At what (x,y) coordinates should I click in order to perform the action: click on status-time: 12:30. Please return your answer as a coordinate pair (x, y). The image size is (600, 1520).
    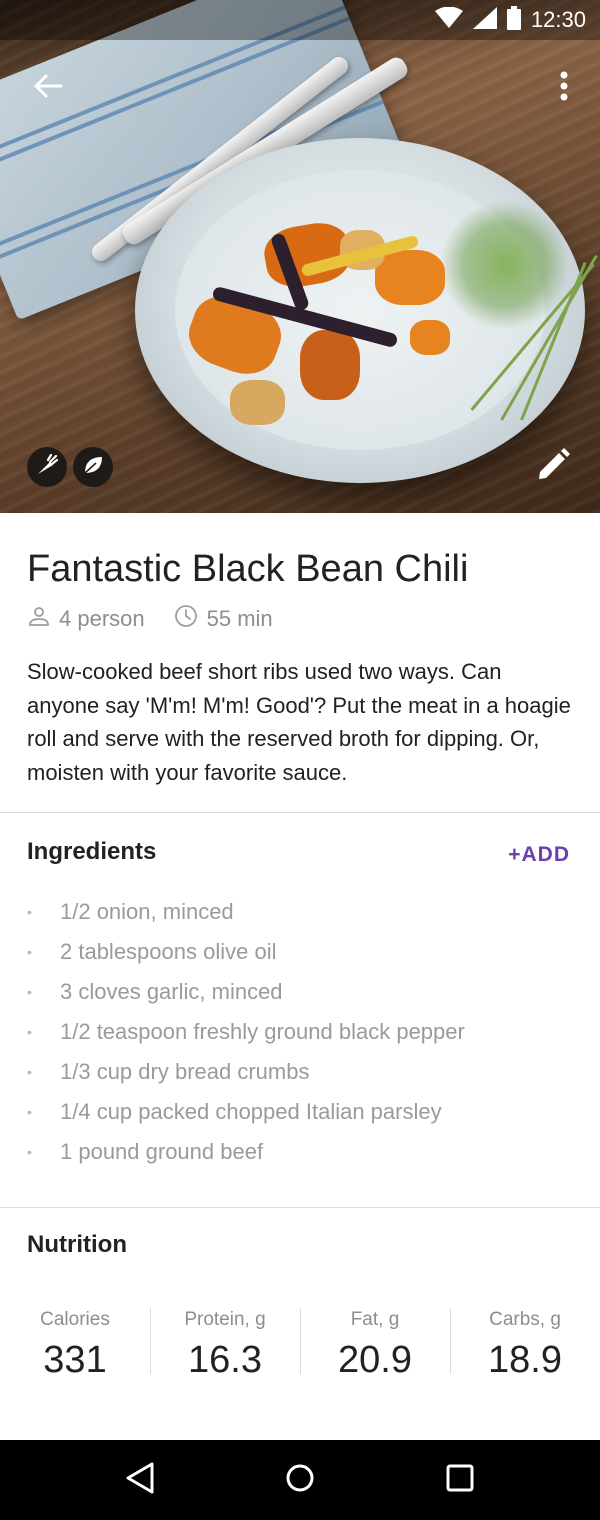
    Looking at the image, I should click on (558, 19).